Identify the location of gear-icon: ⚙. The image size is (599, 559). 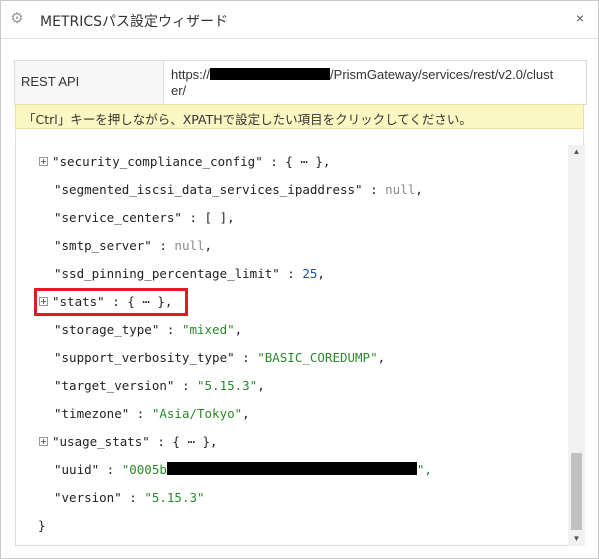
(17, 18).